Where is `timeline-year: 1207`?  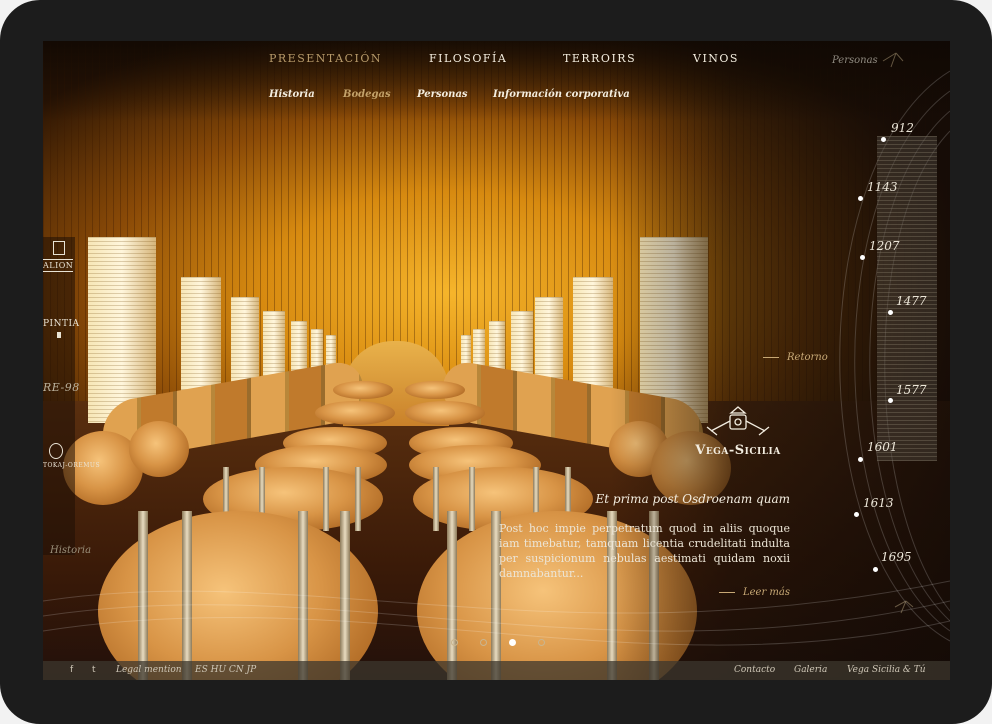
timeline-year: 1207 is located at coordinates (884, 246).